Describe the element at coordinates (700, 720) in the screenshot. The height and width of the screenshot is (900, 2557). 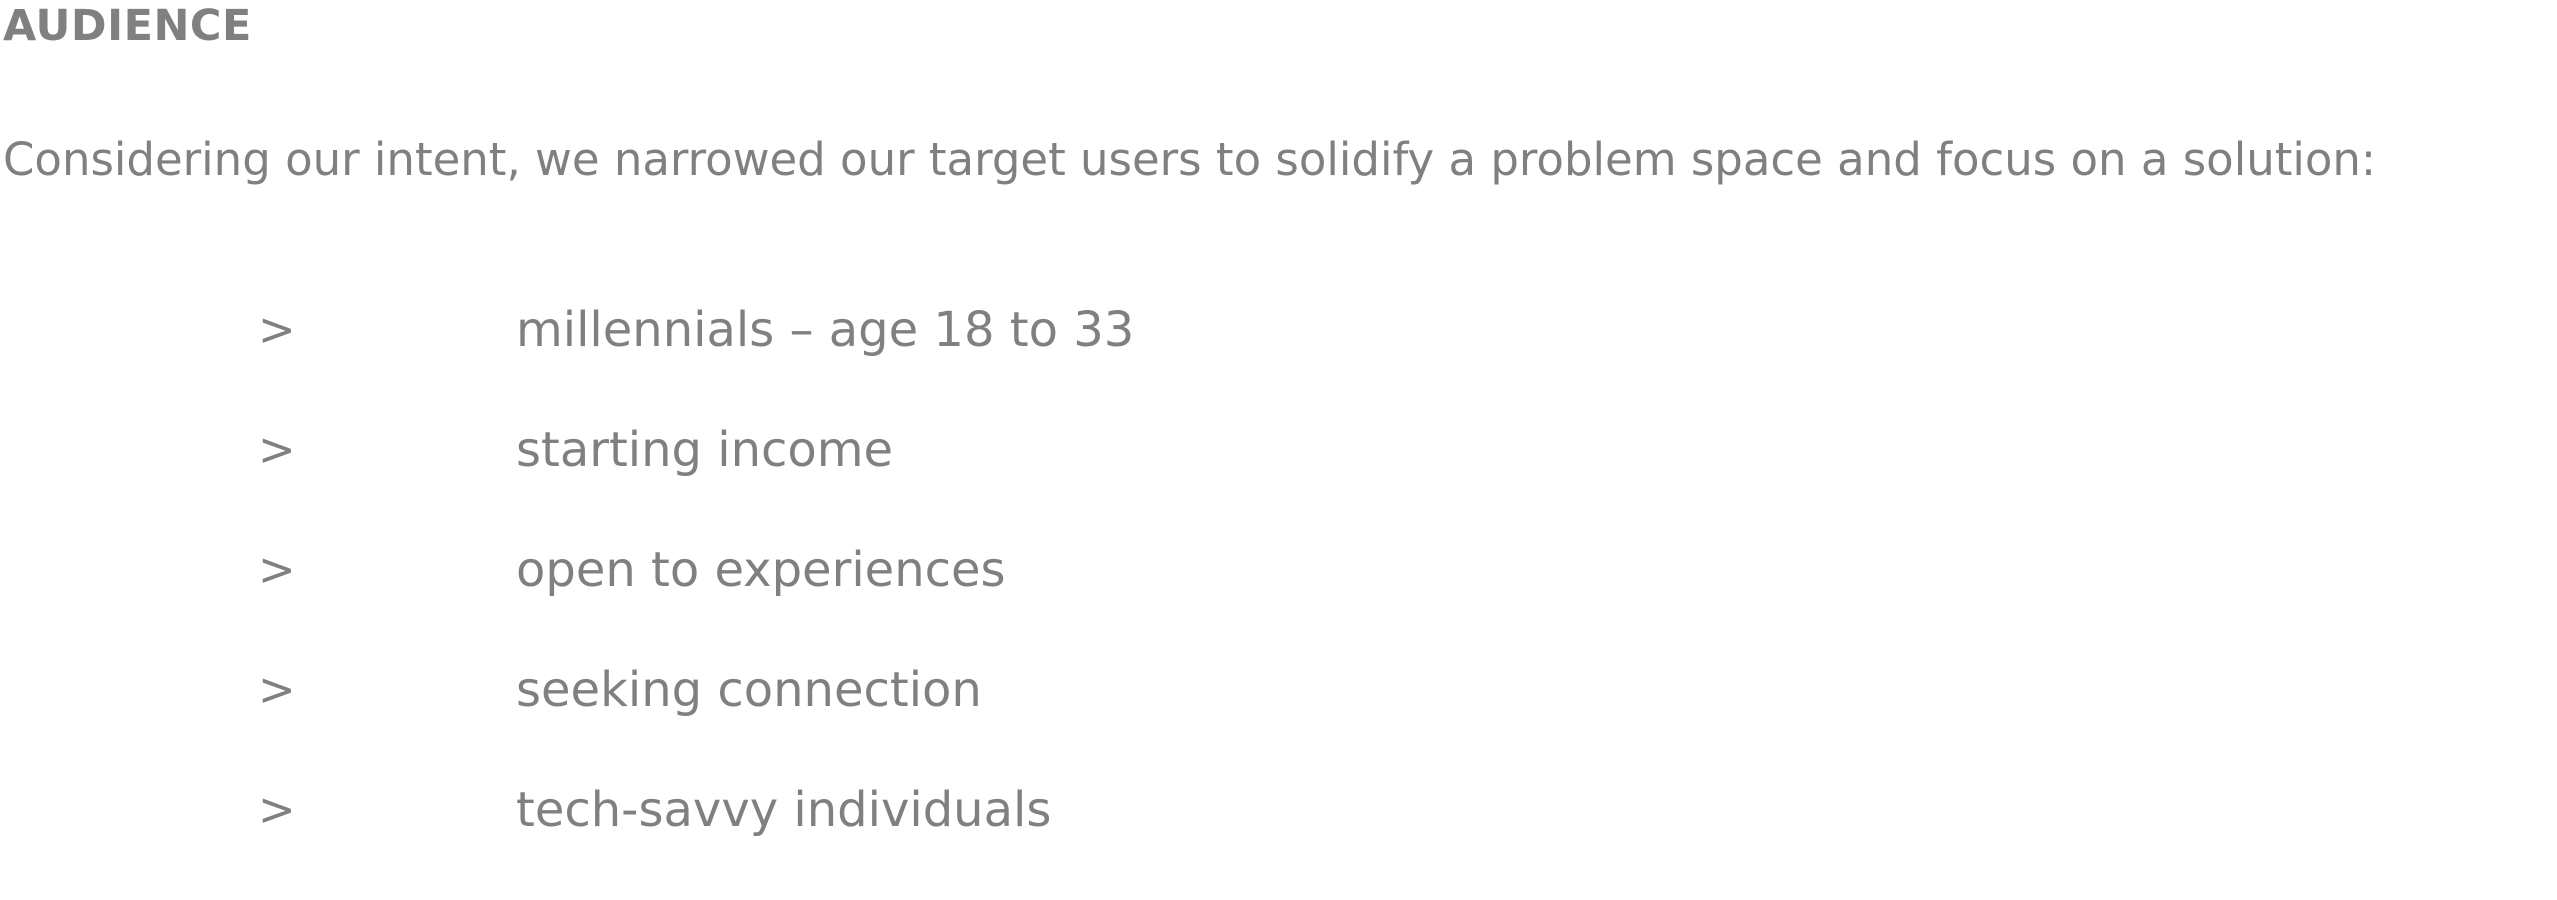
I see `list-item: > seeking connection` at that location.